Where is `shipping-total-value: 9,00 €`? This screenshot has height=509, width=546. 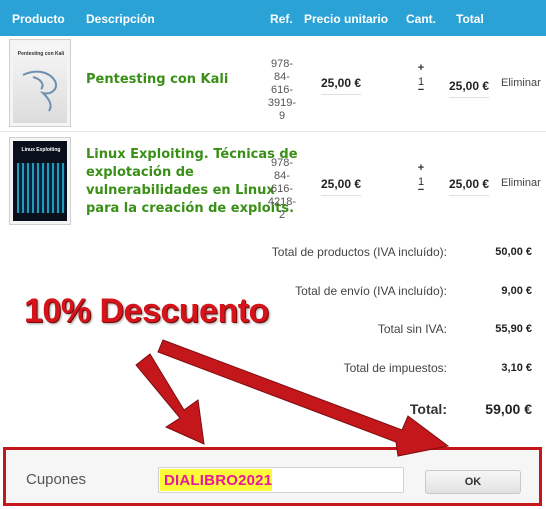
shipping-total-value: 9,00 € is located at coordinates (516, 291).